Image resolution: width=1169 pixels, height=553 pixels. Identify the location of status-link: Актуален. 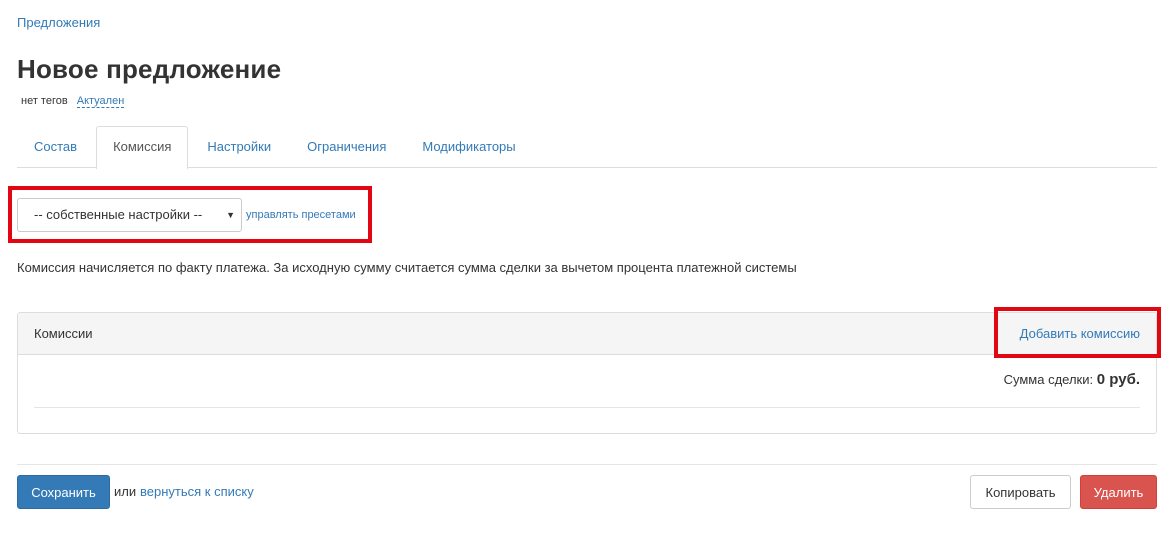
(100, 101).